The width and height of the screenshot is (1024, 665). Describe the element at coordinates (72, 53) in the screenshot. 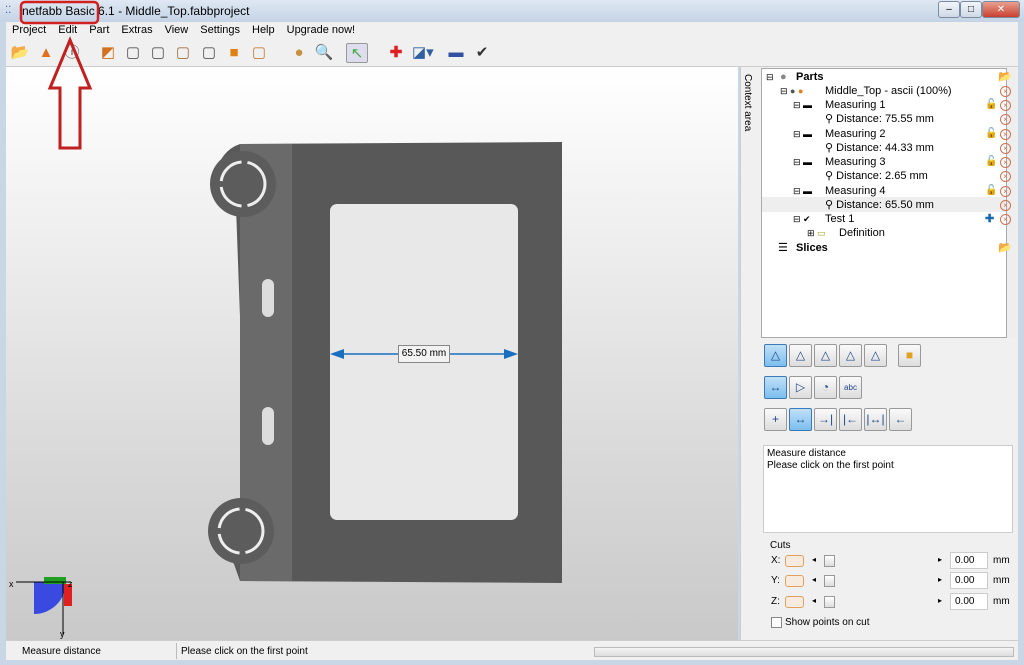

I see `info-icon: ⓘ` at that location.